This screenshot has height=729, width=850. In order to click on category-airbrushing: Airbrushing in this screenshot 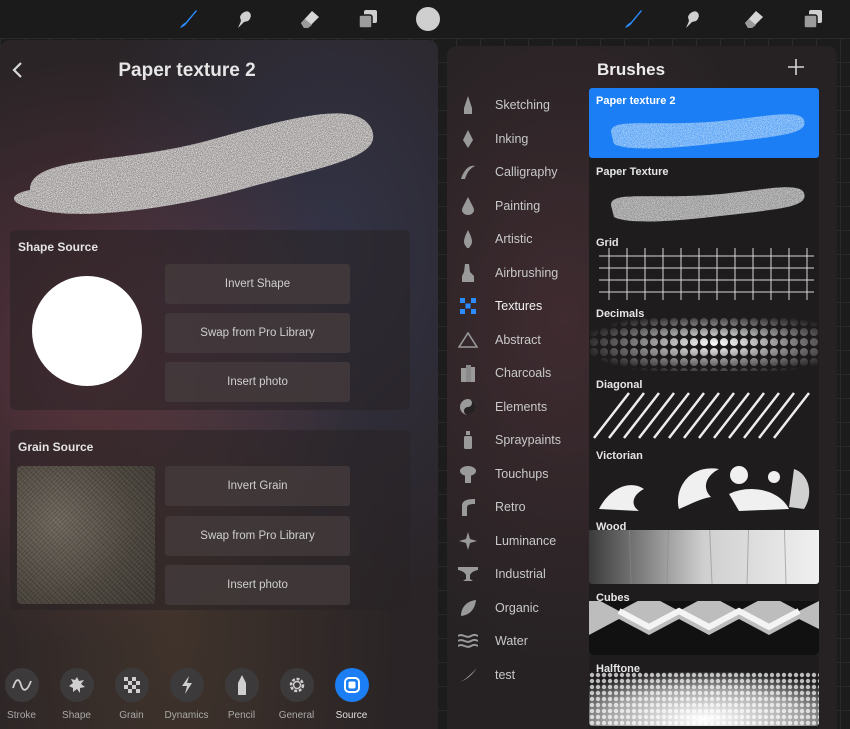, I will do `click(507, 273)`.